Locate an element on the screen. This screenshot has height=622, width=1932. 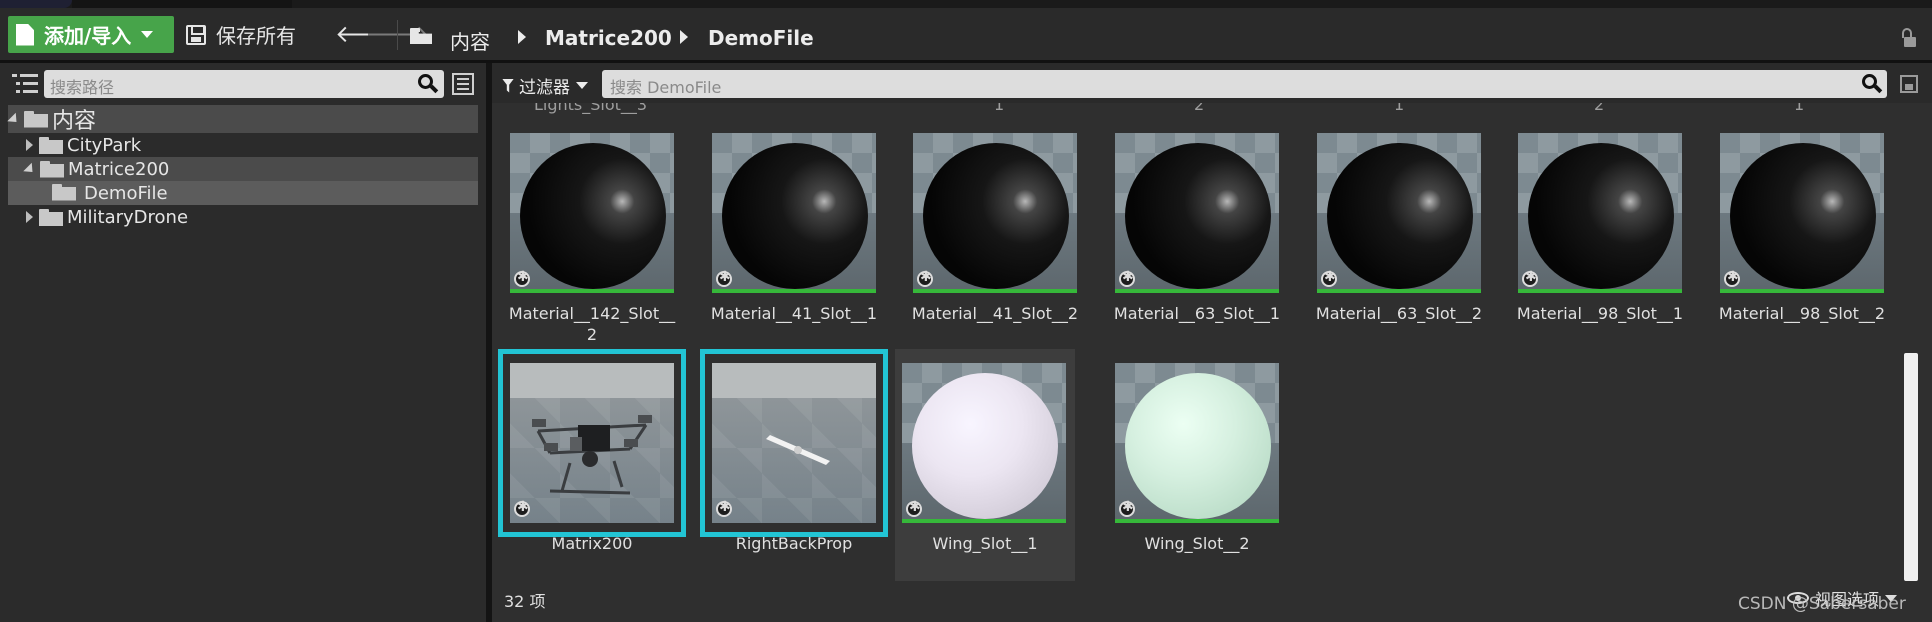
breadcrumb-content: 内容 is located at coordinates (470, 40).